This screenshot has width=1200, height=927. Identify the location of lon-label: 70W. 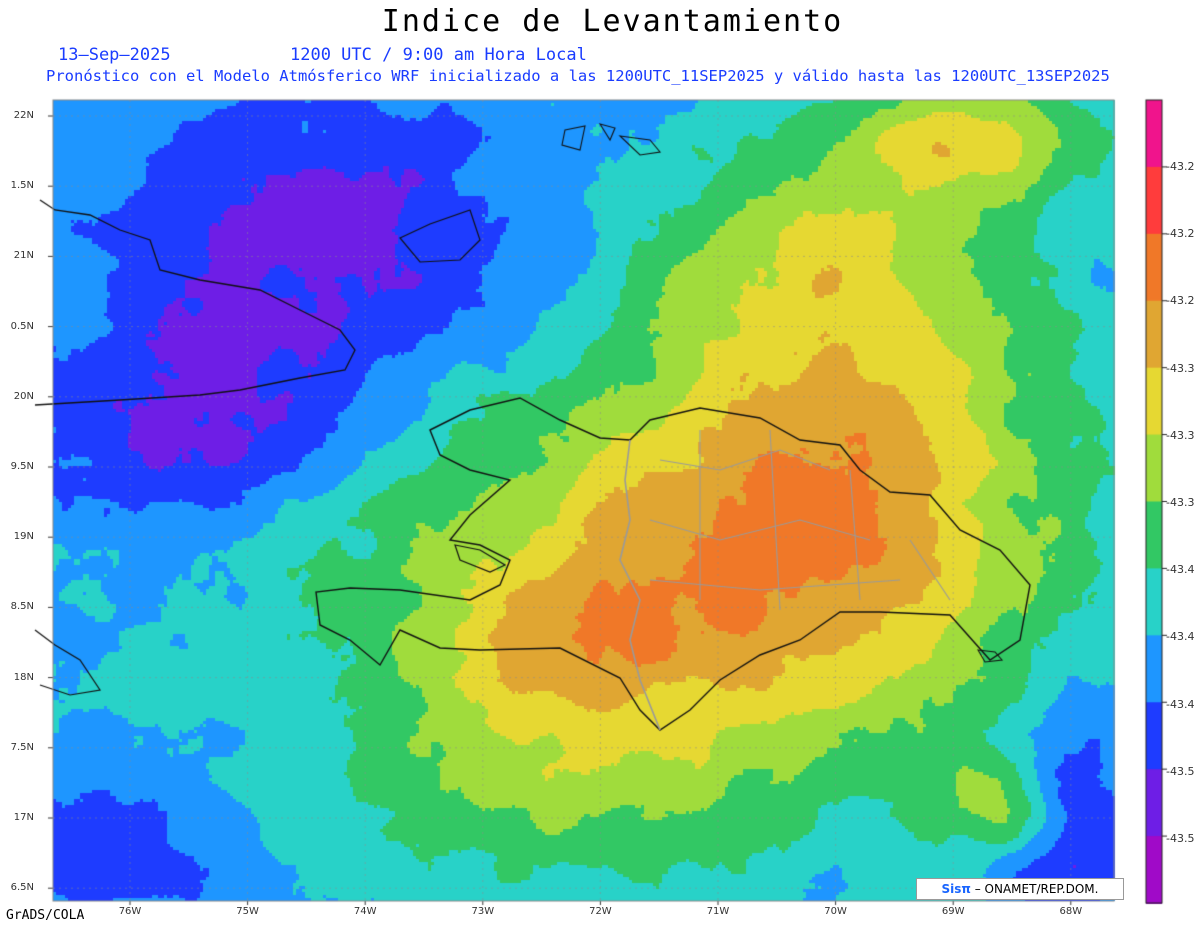
(835, 911).